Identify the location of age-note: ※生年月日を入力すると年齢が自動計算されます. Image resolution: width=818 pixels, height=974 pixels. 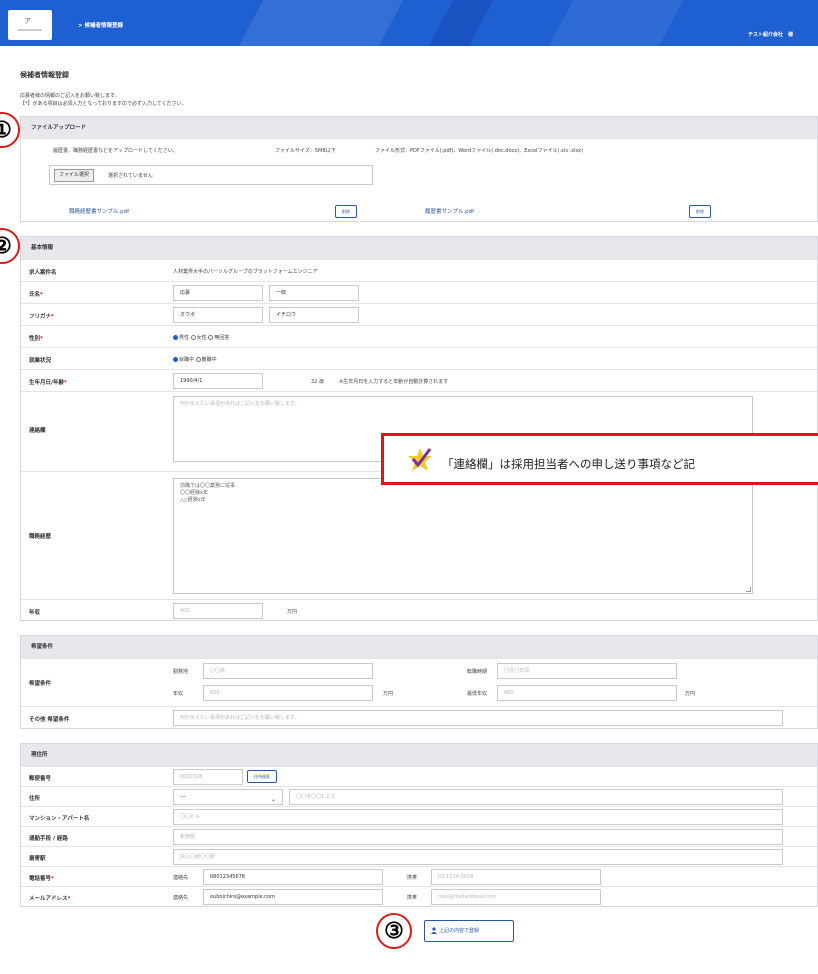
(394, 382).